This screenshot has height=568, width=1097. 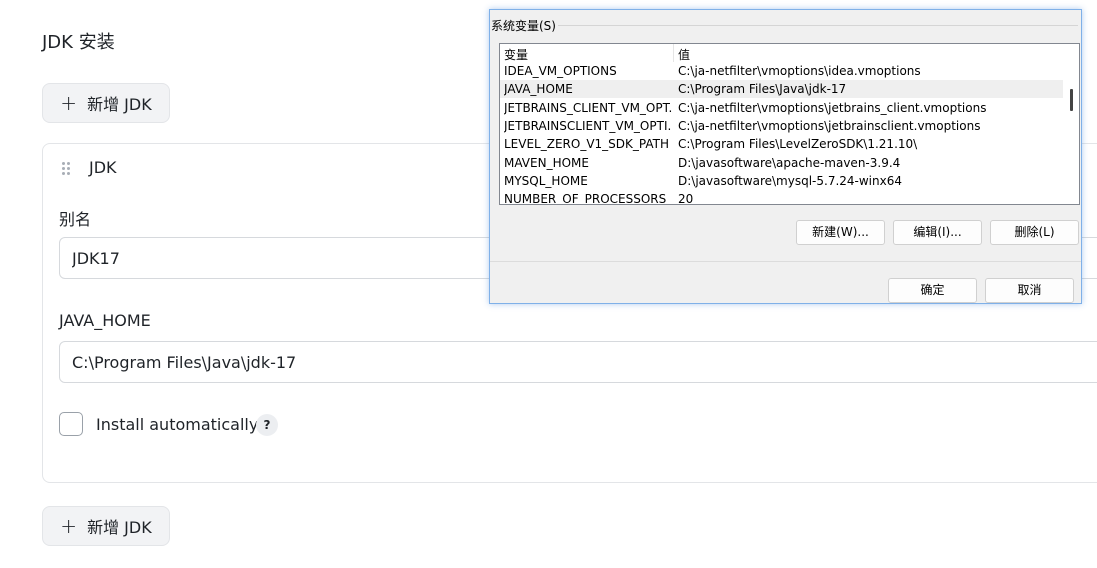 What do you see at coordinates (762, 89) in the screenshot?
I see `variable-value: C:\Program Files\Java\jdk-17` at bounding box center [762, 89].